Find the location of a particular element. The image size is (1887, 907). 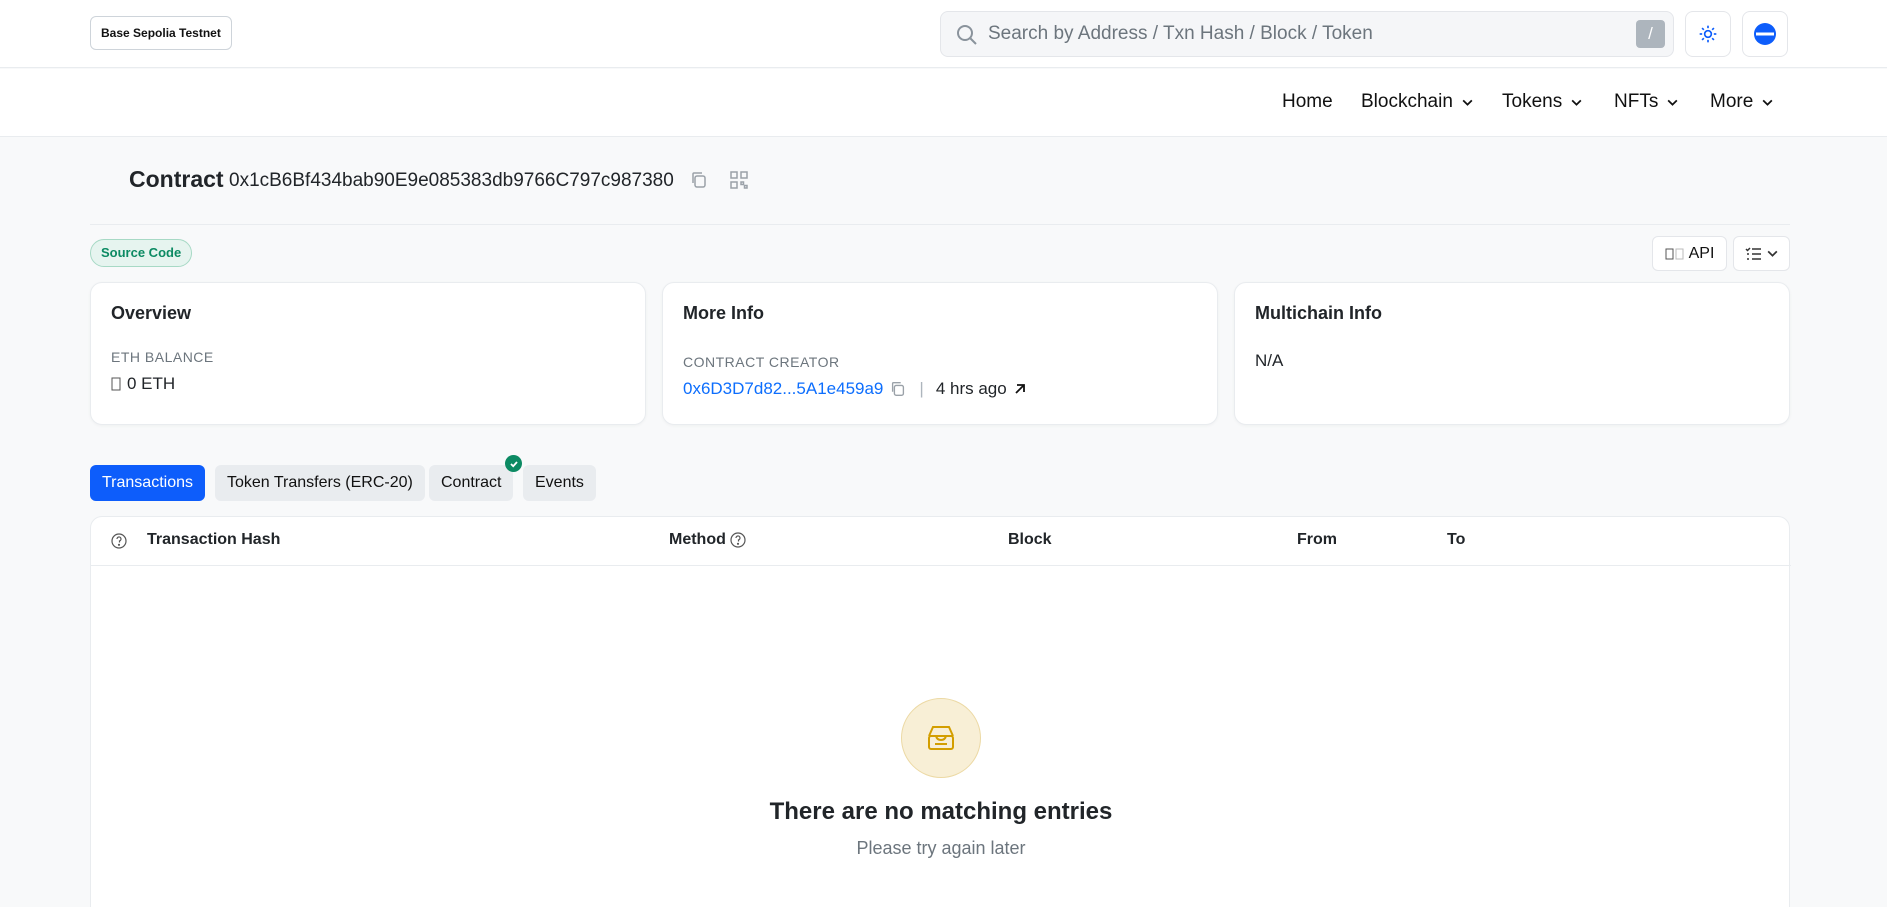

nav-blockchain-label: Blockchain is located at coordinates (1407, 101).